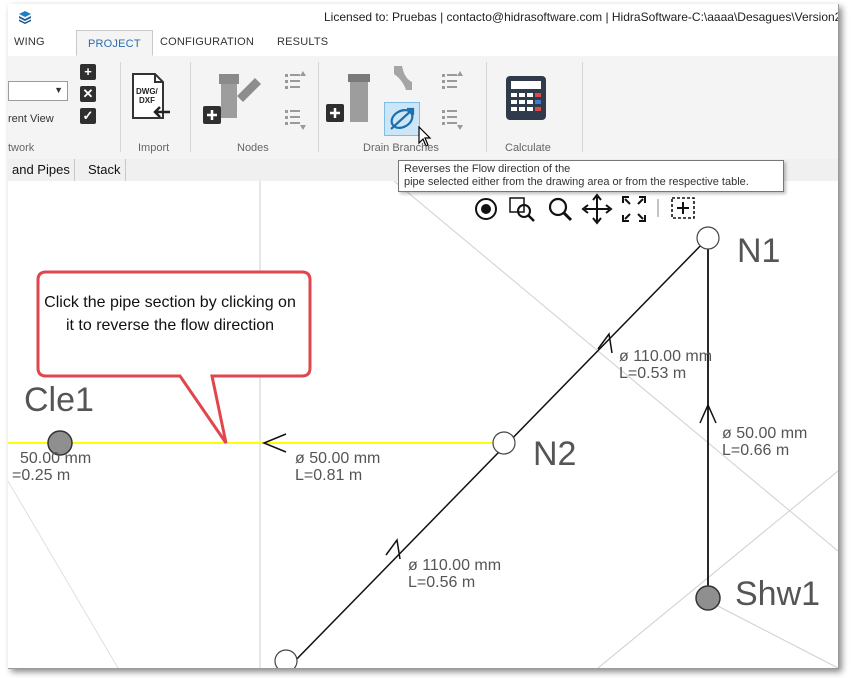 Image resolution: width=854 pixels, height=678 pixels. I want to click on reverse-flow-button, so click(402, 119).